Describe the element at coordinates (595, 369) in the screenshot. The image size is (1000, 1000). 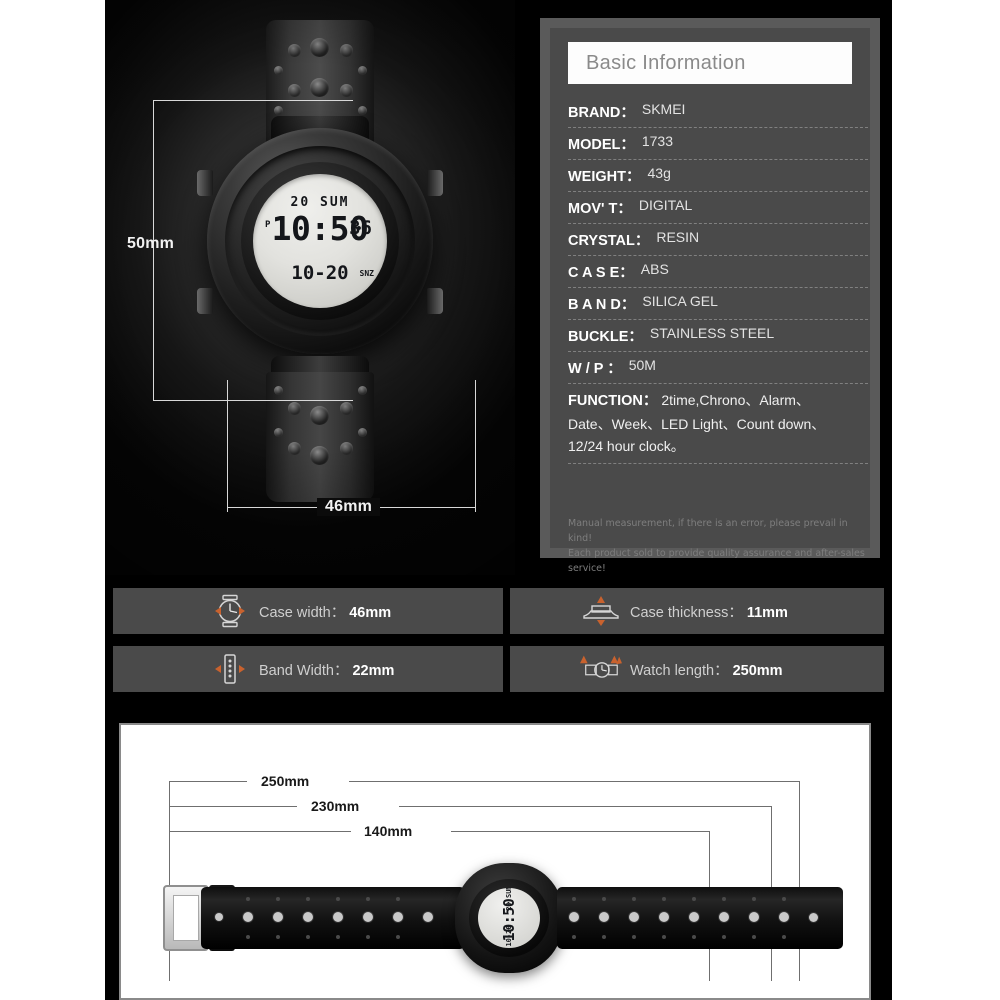
I see `spec-key-water-resistance: W / P ：` at that location.